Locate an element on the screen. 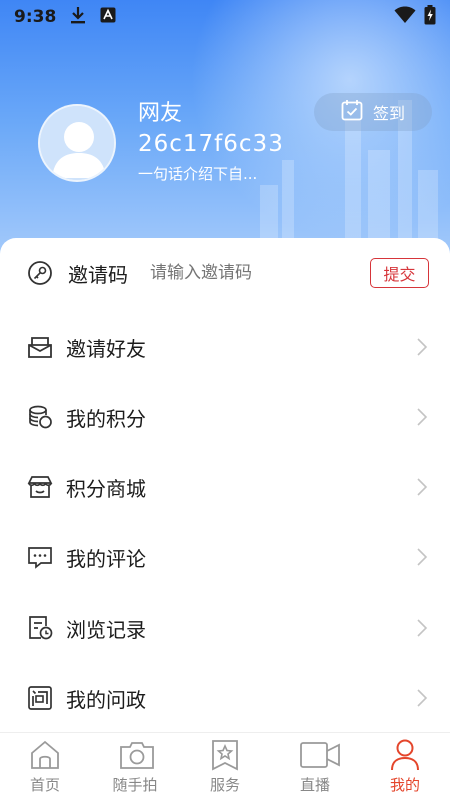  bottom-tab-bar: 首页 随手拍 服务 直播 我的 is located at coordinates (225, 766).